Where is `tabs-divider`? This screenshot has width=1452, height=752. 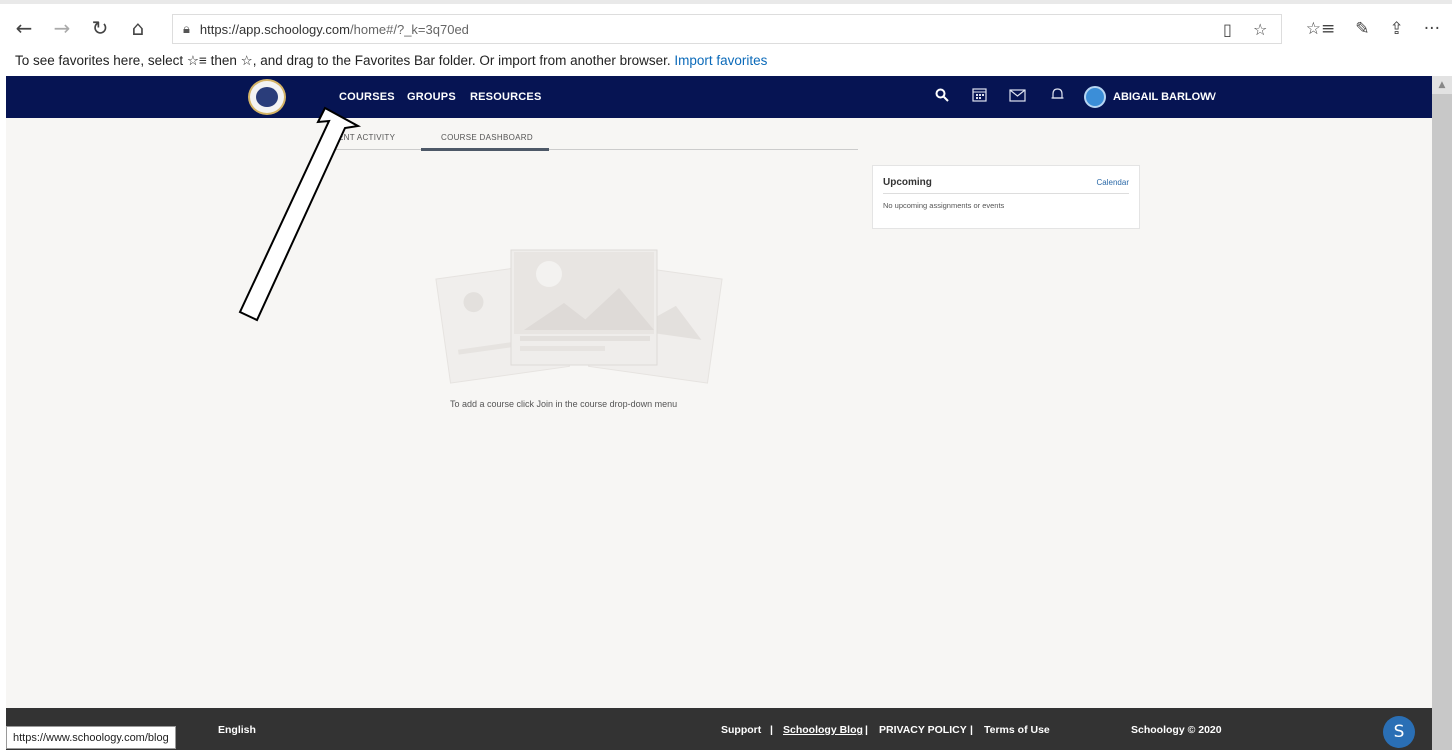
tabs-divider is located at coordinates (597, 149).